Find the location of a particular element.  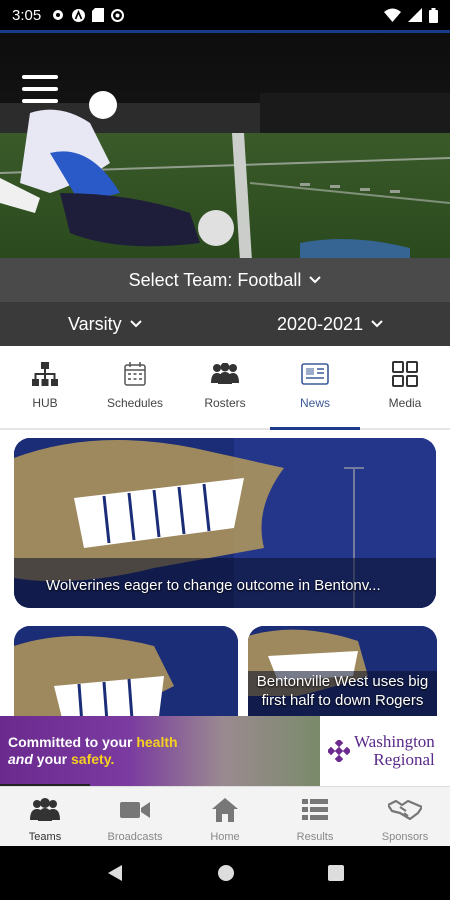

back-icon is located at coordinates (115, 873).